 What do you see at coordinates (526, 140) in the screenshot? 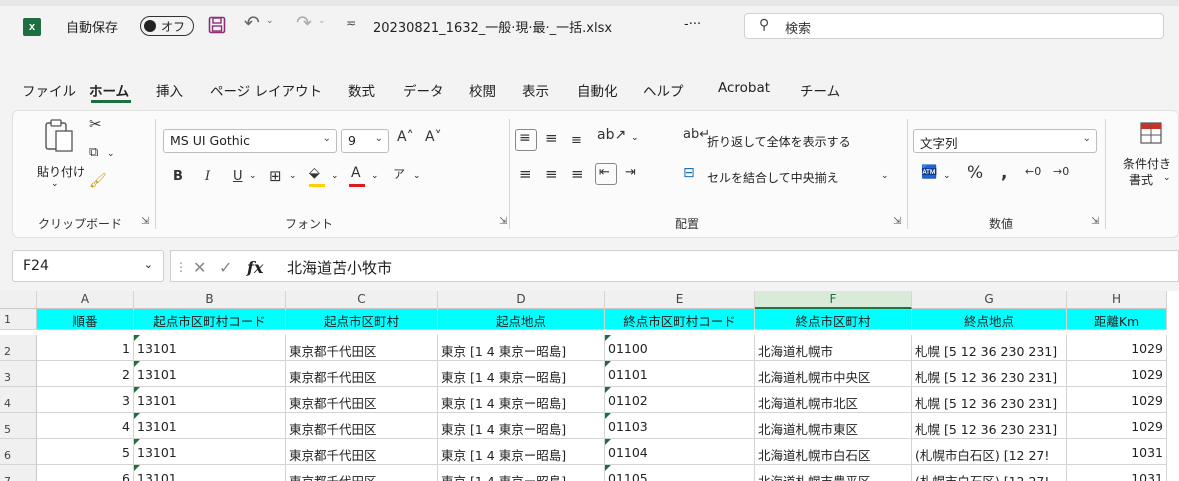
I see `align-top-button: ≡` at bounding box center [526, 140].